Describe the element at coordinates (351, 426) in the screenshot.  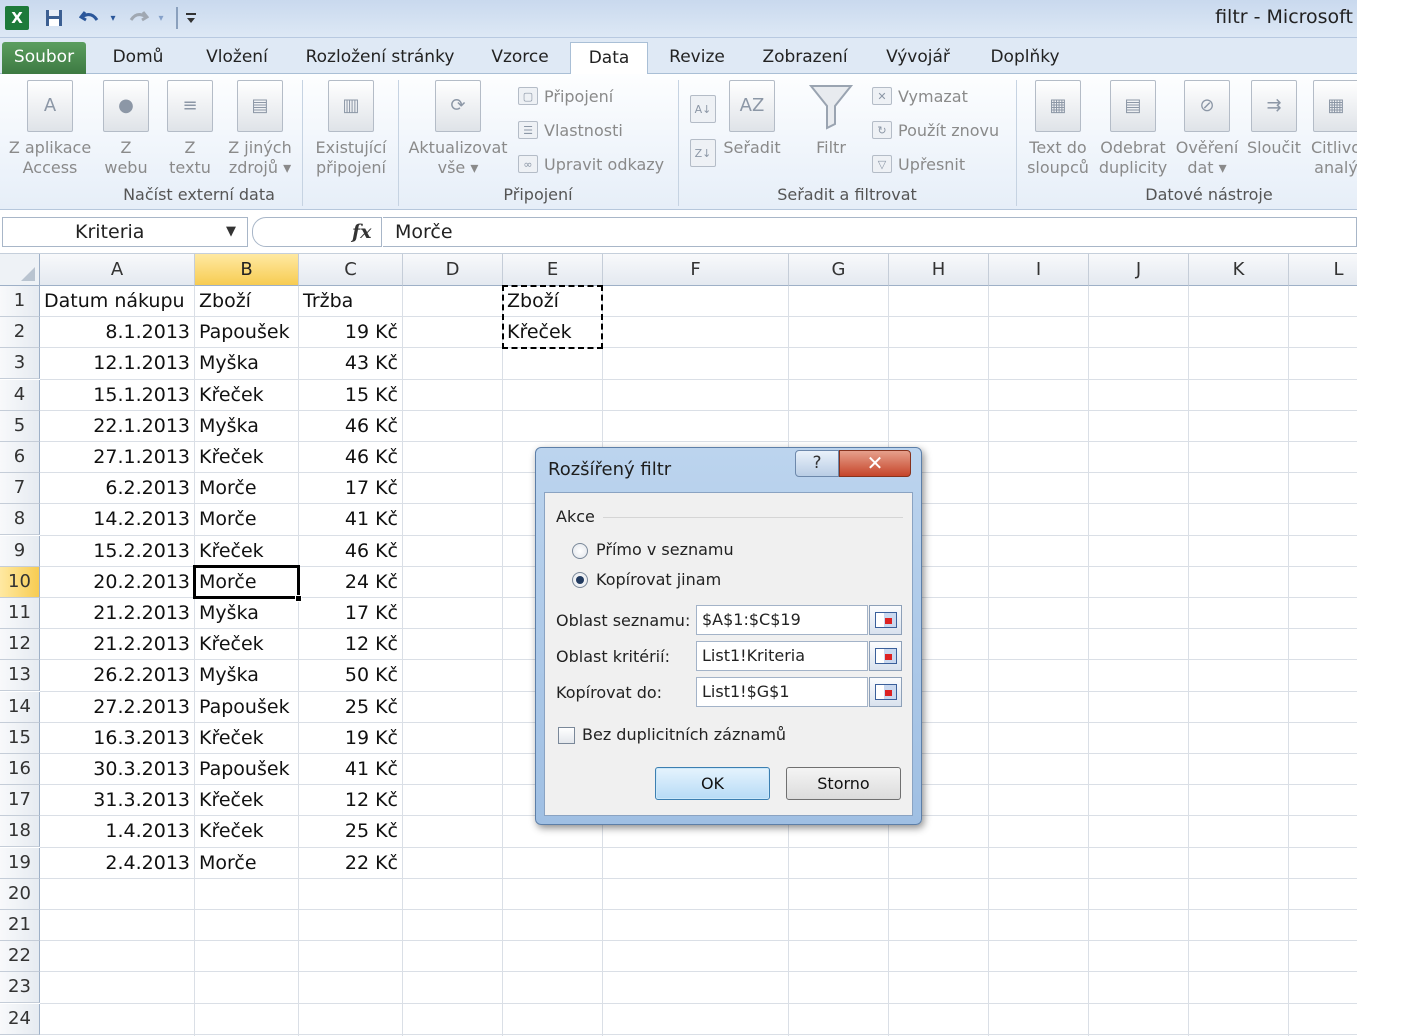
I see `revenue-cell: 46 Kč` at that location.